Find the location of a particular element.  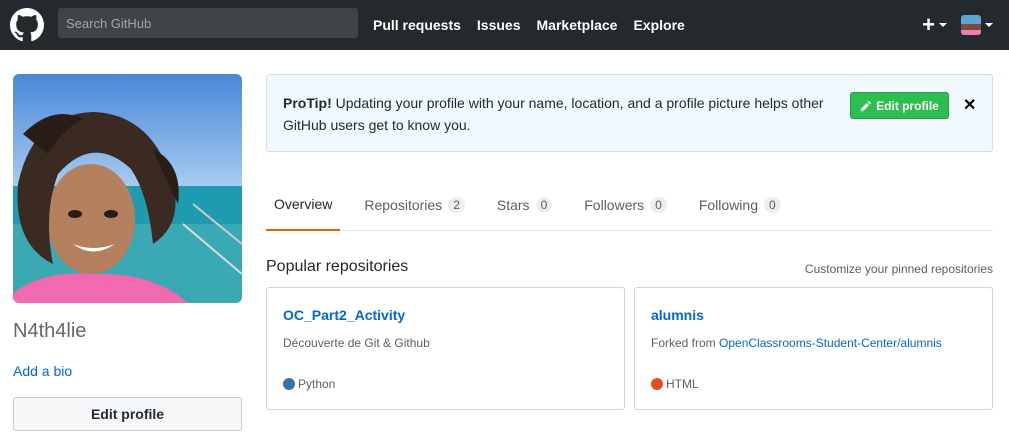

close-icon: ✕ is located at coordinates (969, 105).